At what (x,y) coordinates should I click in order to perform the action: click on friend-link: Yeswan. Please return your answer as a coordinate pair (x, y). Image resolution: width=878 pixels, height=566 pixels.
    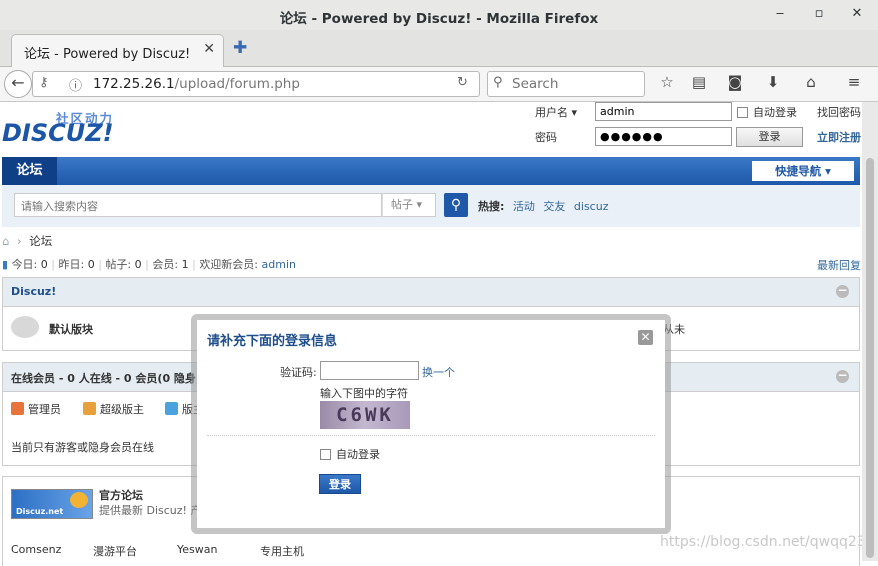
    Looking at the image, I should click on (197, 549).